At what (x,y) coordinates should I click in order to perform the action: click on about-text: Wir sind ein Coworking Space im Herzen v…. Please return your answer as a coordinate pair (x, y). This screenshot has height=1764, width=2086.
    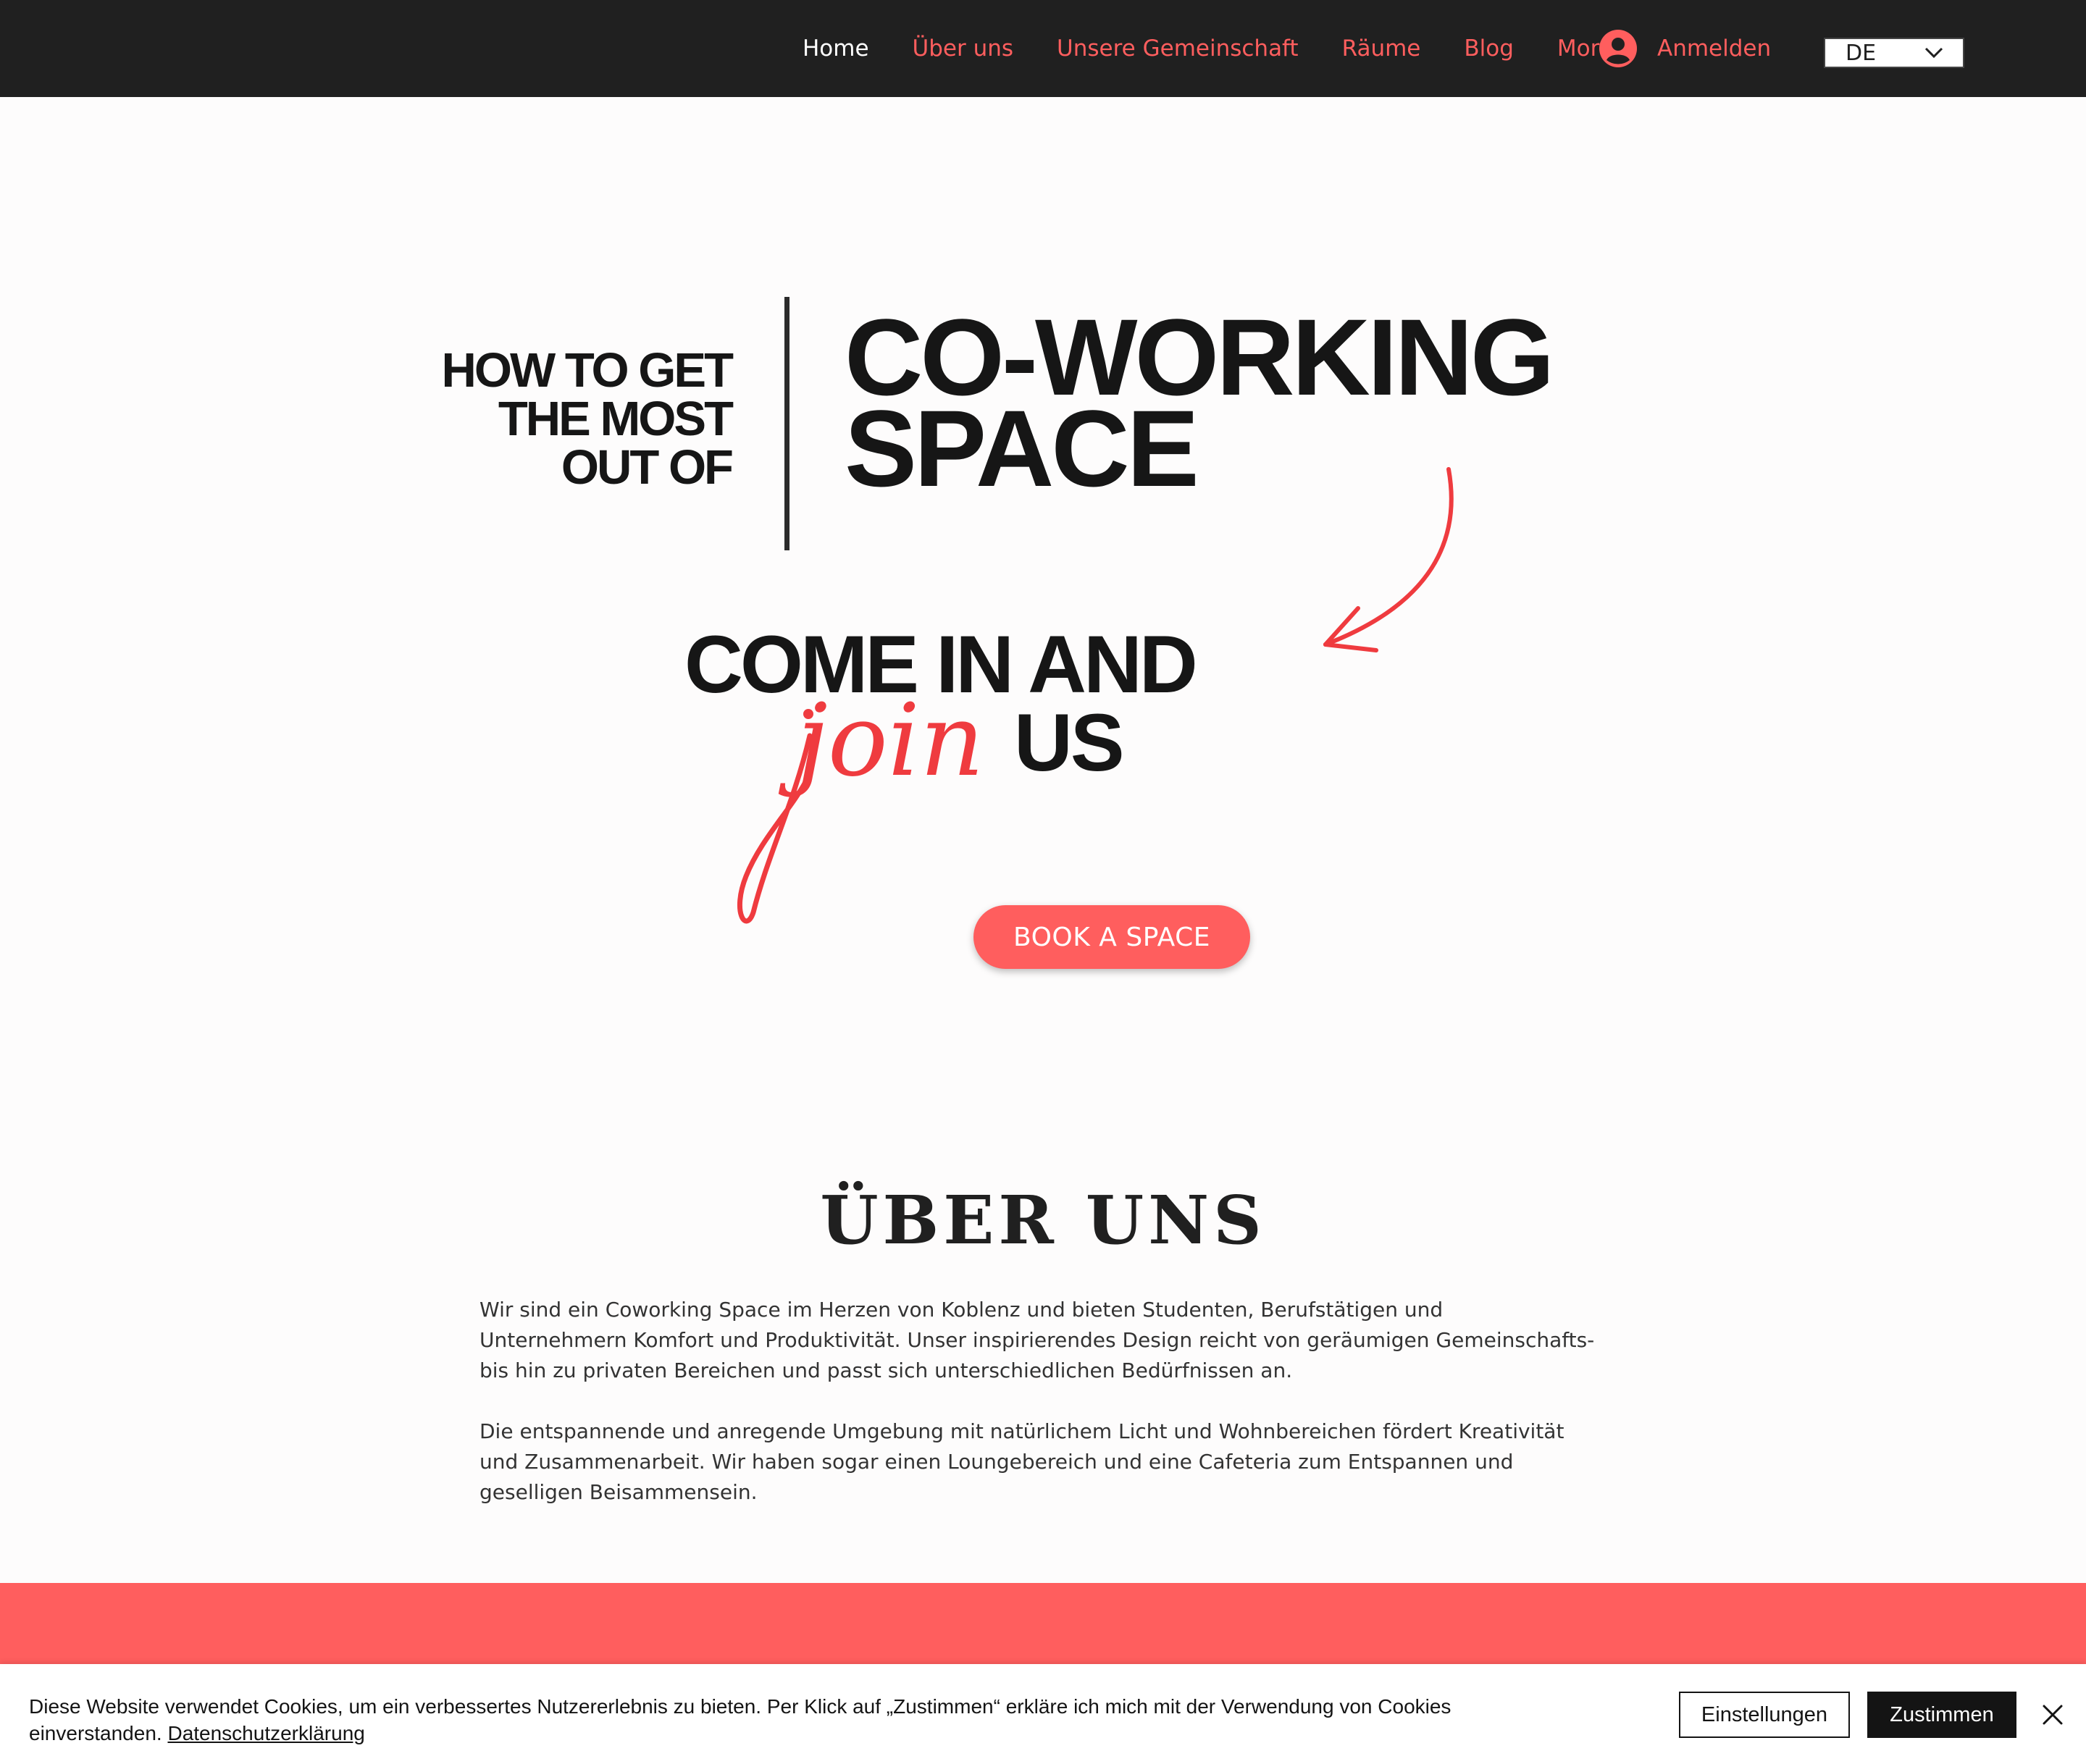
    Looking at the image, I should click on (1037, 1416).